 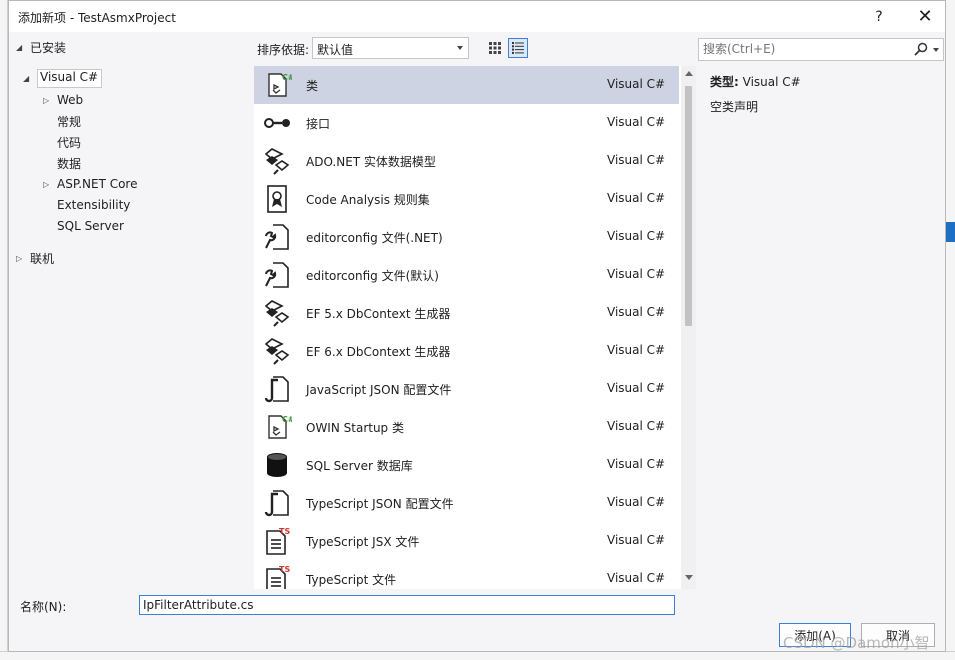 I want to click on json-config-icon, so click(x=276, y=389).